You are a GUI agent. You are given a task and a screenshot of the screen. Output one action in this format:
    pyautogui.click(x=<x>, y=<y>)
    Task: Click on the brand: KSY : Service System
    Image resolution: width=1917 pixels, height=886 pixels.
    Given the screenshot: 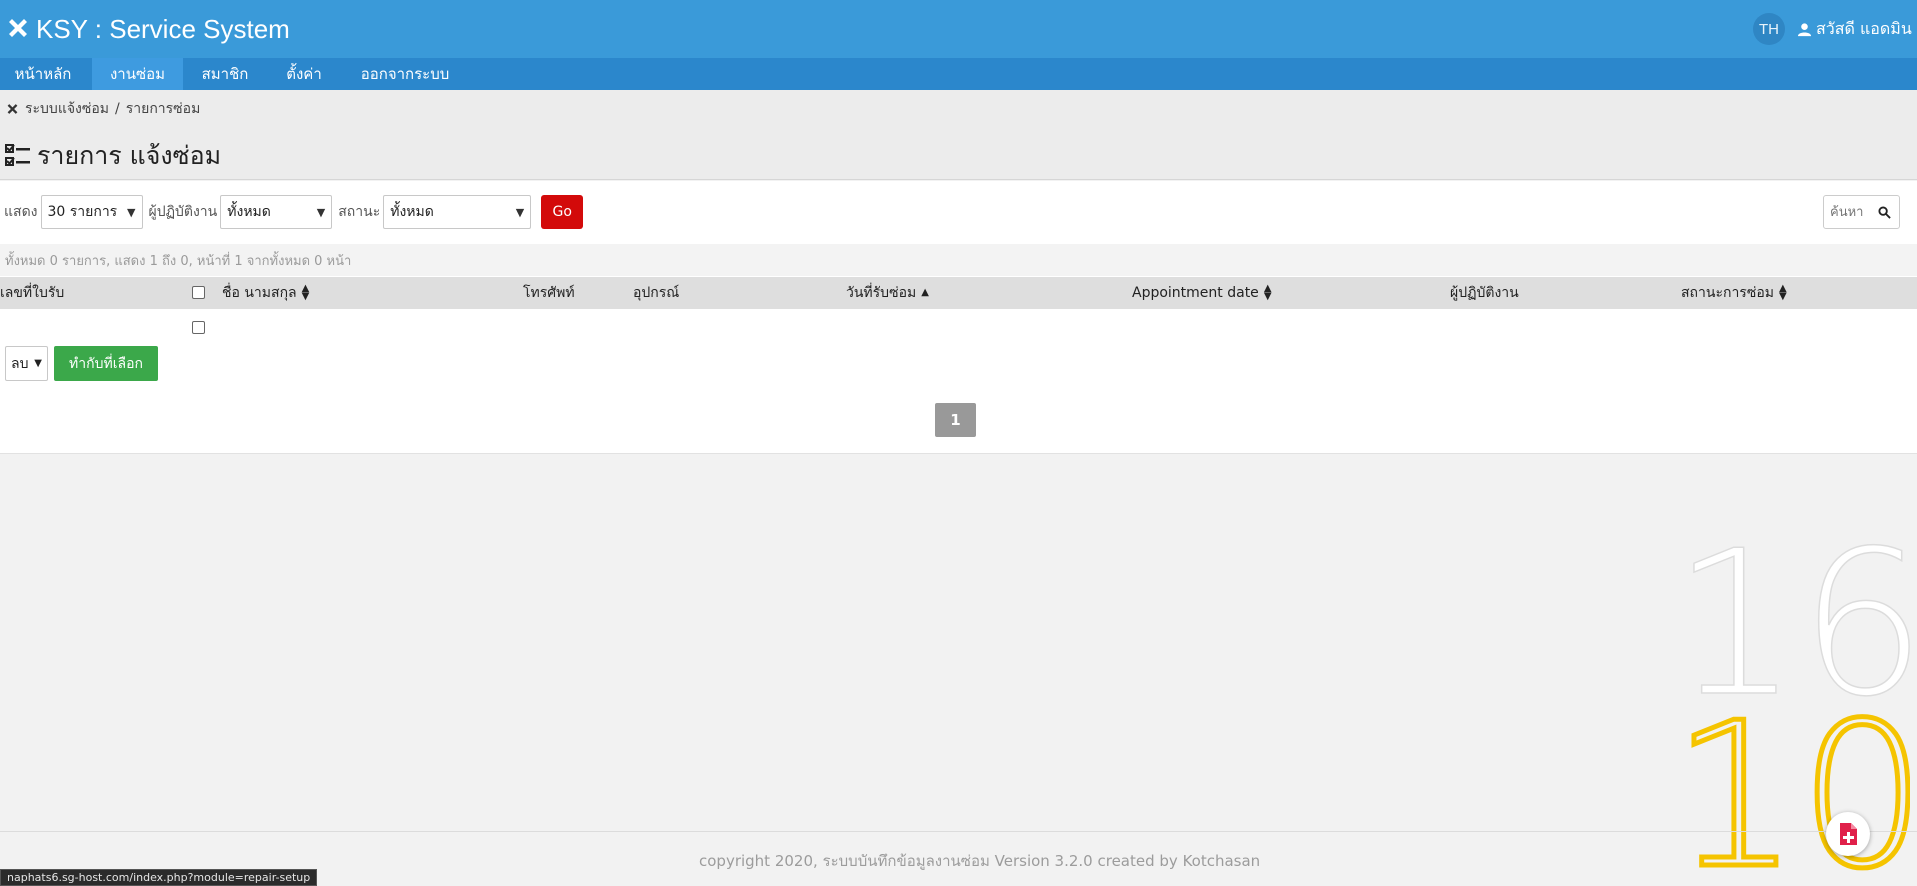 What is the action you would take?
    pyautogui.click(x=148, y=29)
    